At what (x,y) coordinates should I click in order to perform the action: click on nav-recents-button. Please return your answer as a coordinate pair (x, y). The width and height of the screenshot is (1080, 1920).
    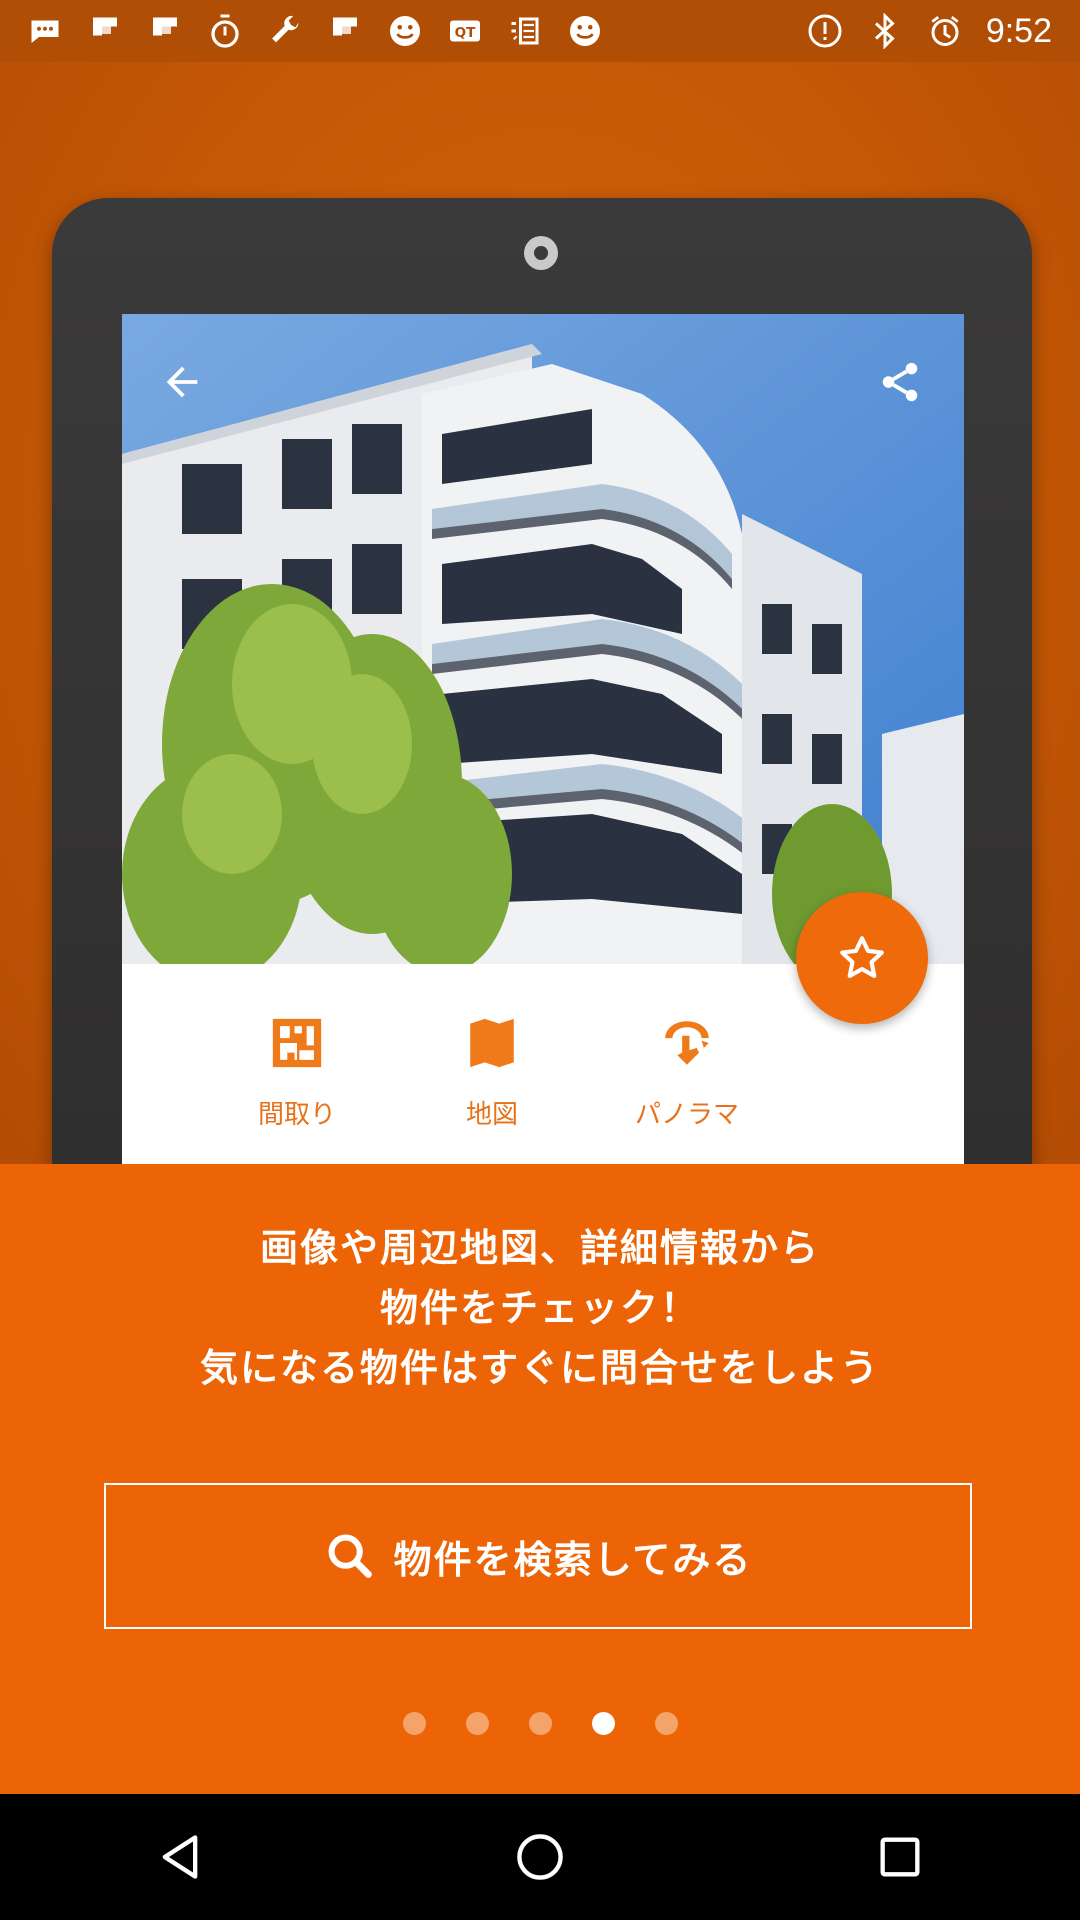
    Looking at the image, I should click on (900, 1857).